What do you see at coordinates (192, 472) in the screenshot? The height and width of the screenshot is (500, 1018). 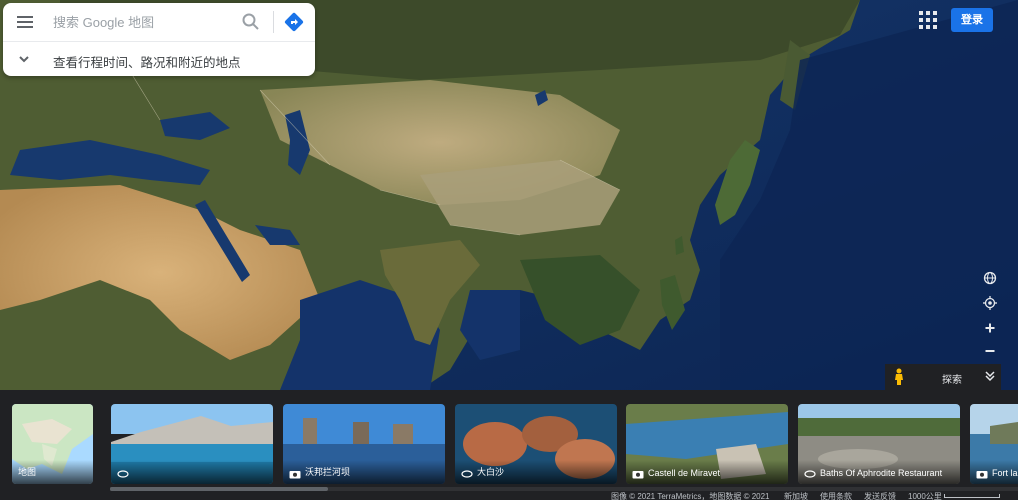 I see `card-shade` at bounding box center [192, 472].